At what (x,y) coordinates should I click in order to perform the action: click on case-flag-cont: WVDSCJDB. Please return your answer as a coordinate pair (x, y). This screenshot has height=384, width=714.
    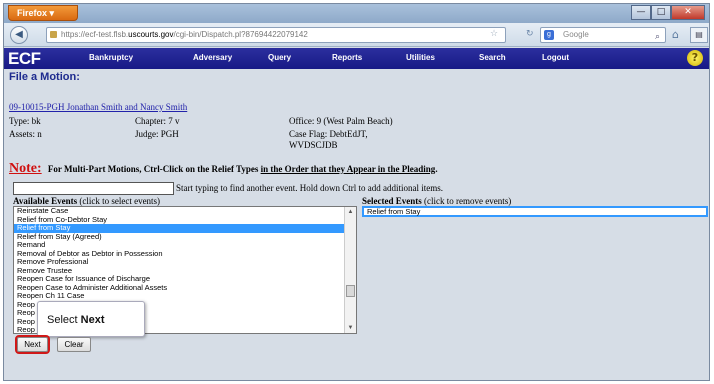
    Looking at the image, I should click on (313, 145).